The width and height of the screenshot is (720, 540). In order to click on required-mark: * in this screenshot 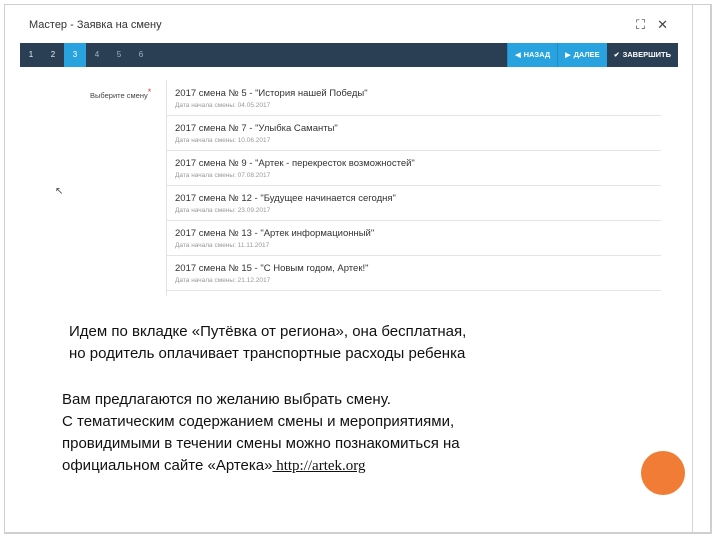, I will do `click(149, 92)`.